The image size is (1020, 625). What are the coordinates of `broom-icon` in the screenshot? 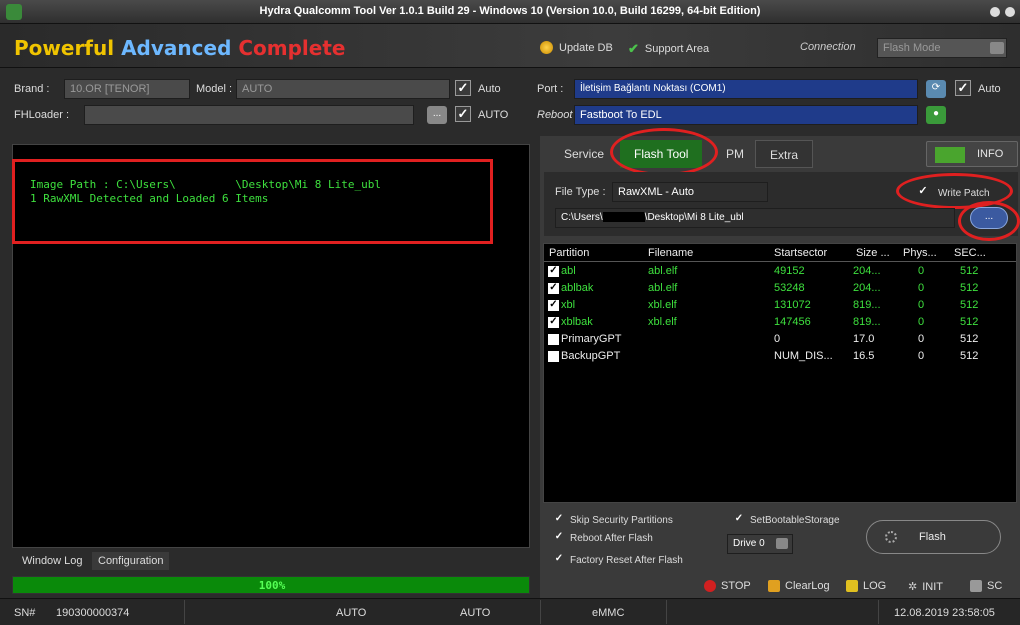 It's located at (774, 586).